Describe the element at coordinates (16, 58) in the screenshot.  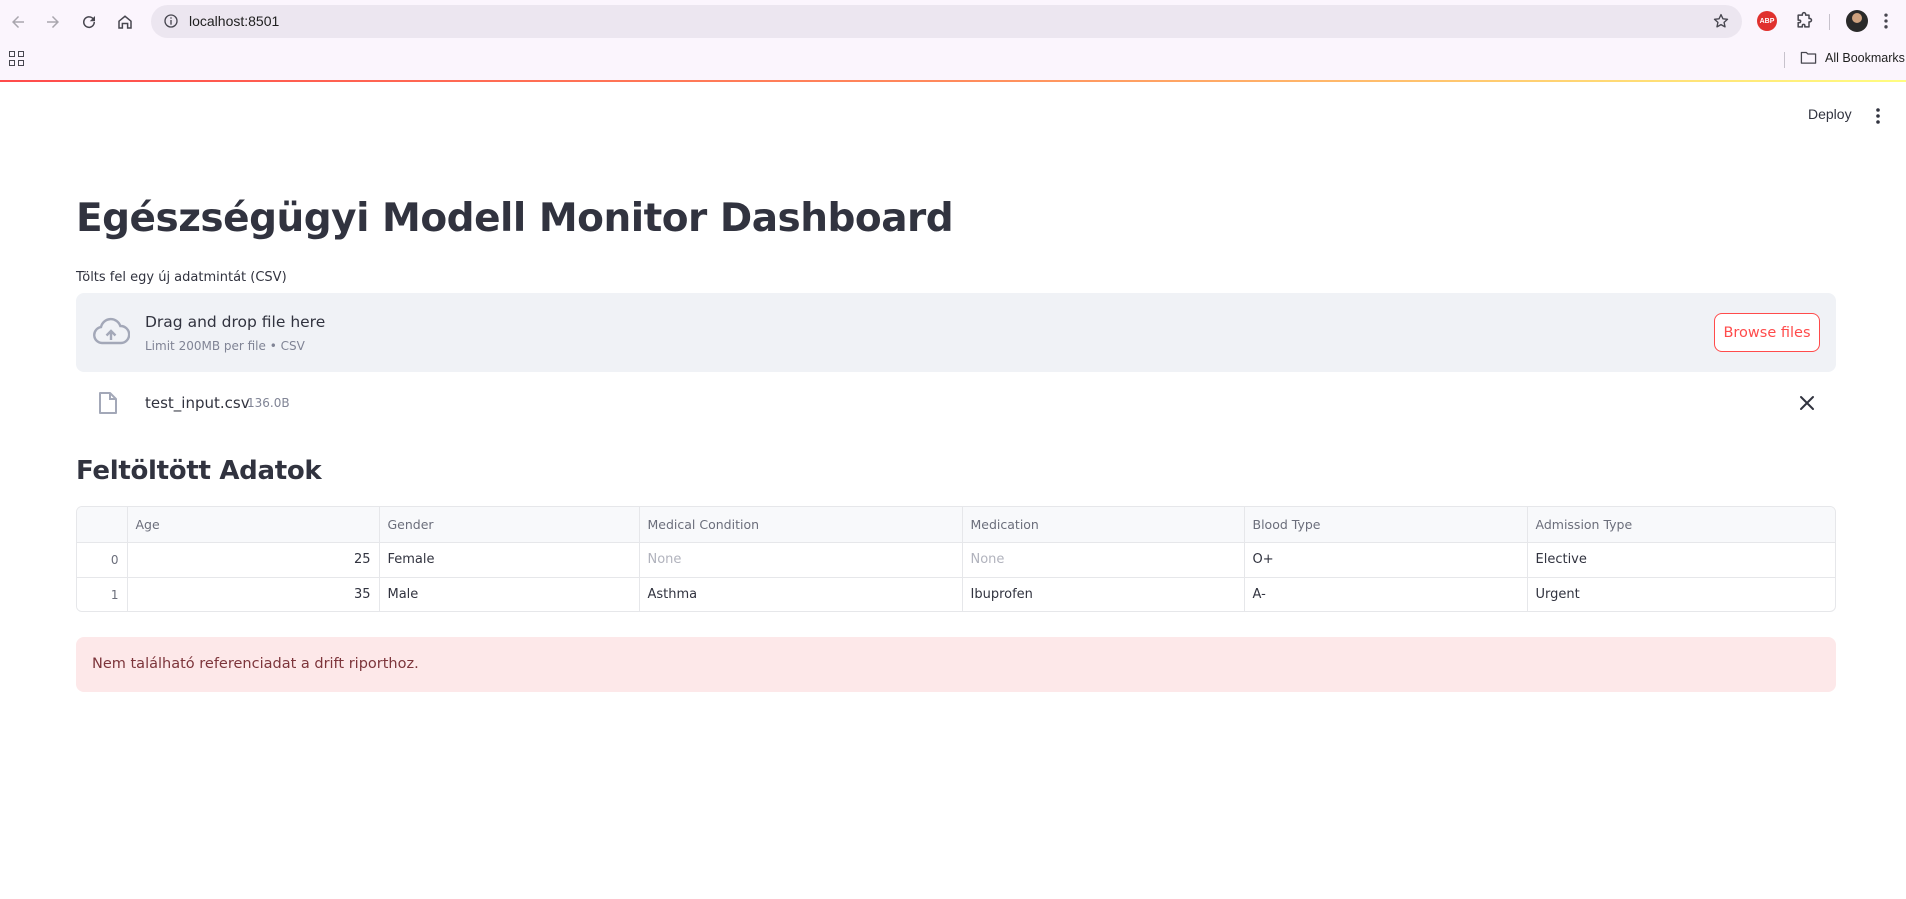
I see `apps-grid-icon` at that location.